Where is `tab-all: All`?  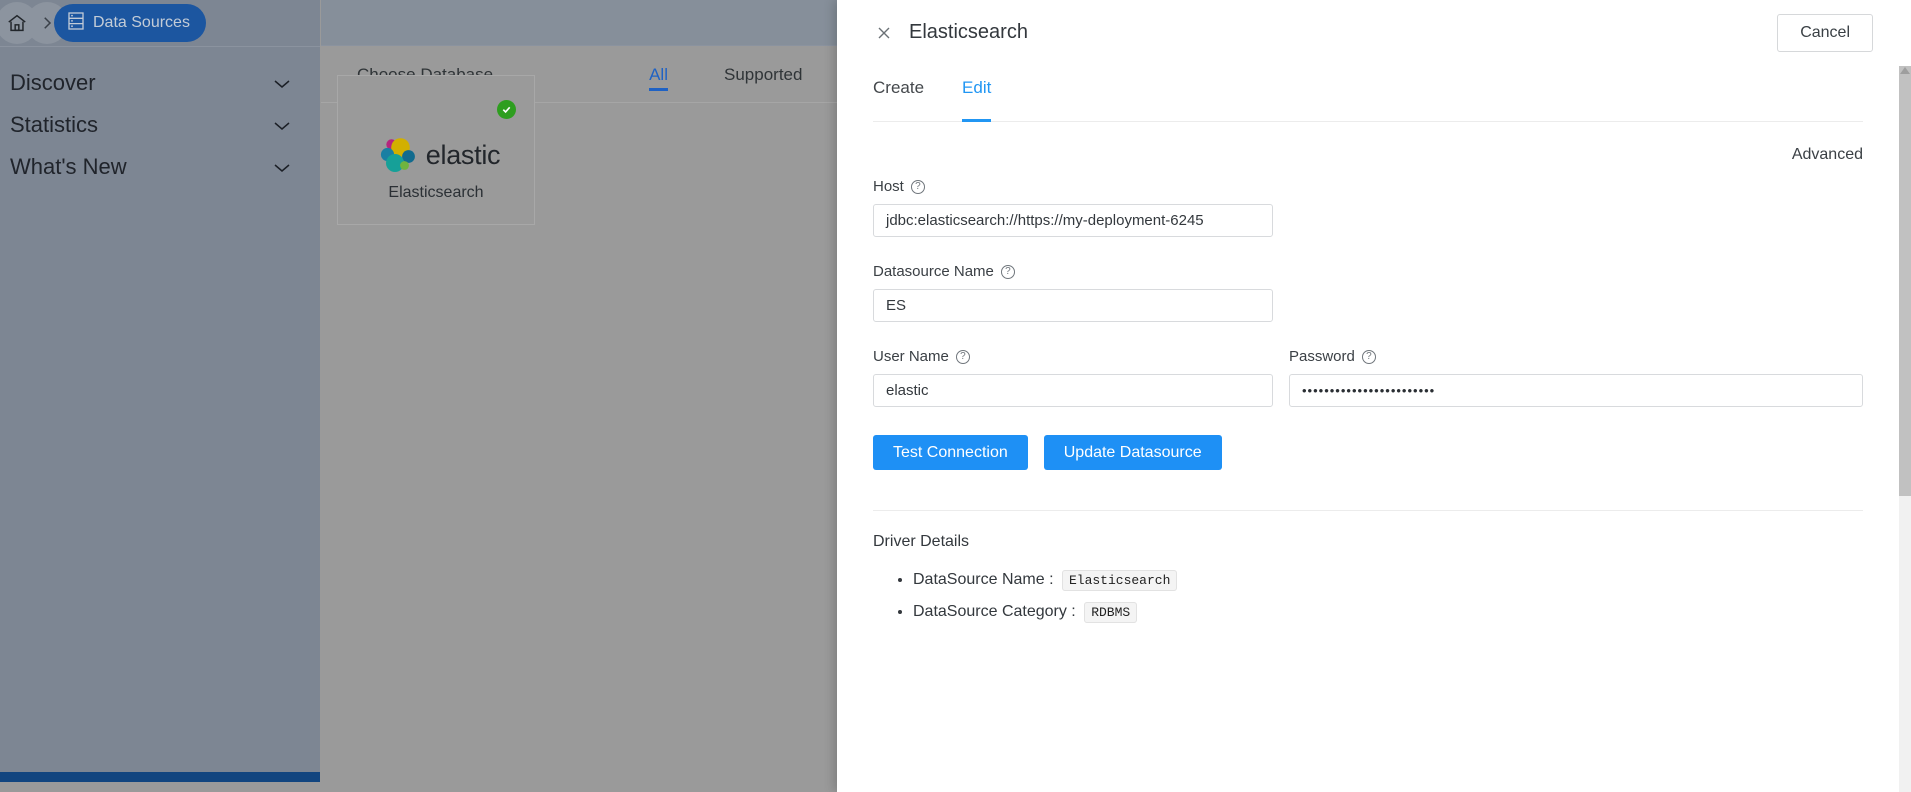
tab-all: All is located at coordinates (658, 75).